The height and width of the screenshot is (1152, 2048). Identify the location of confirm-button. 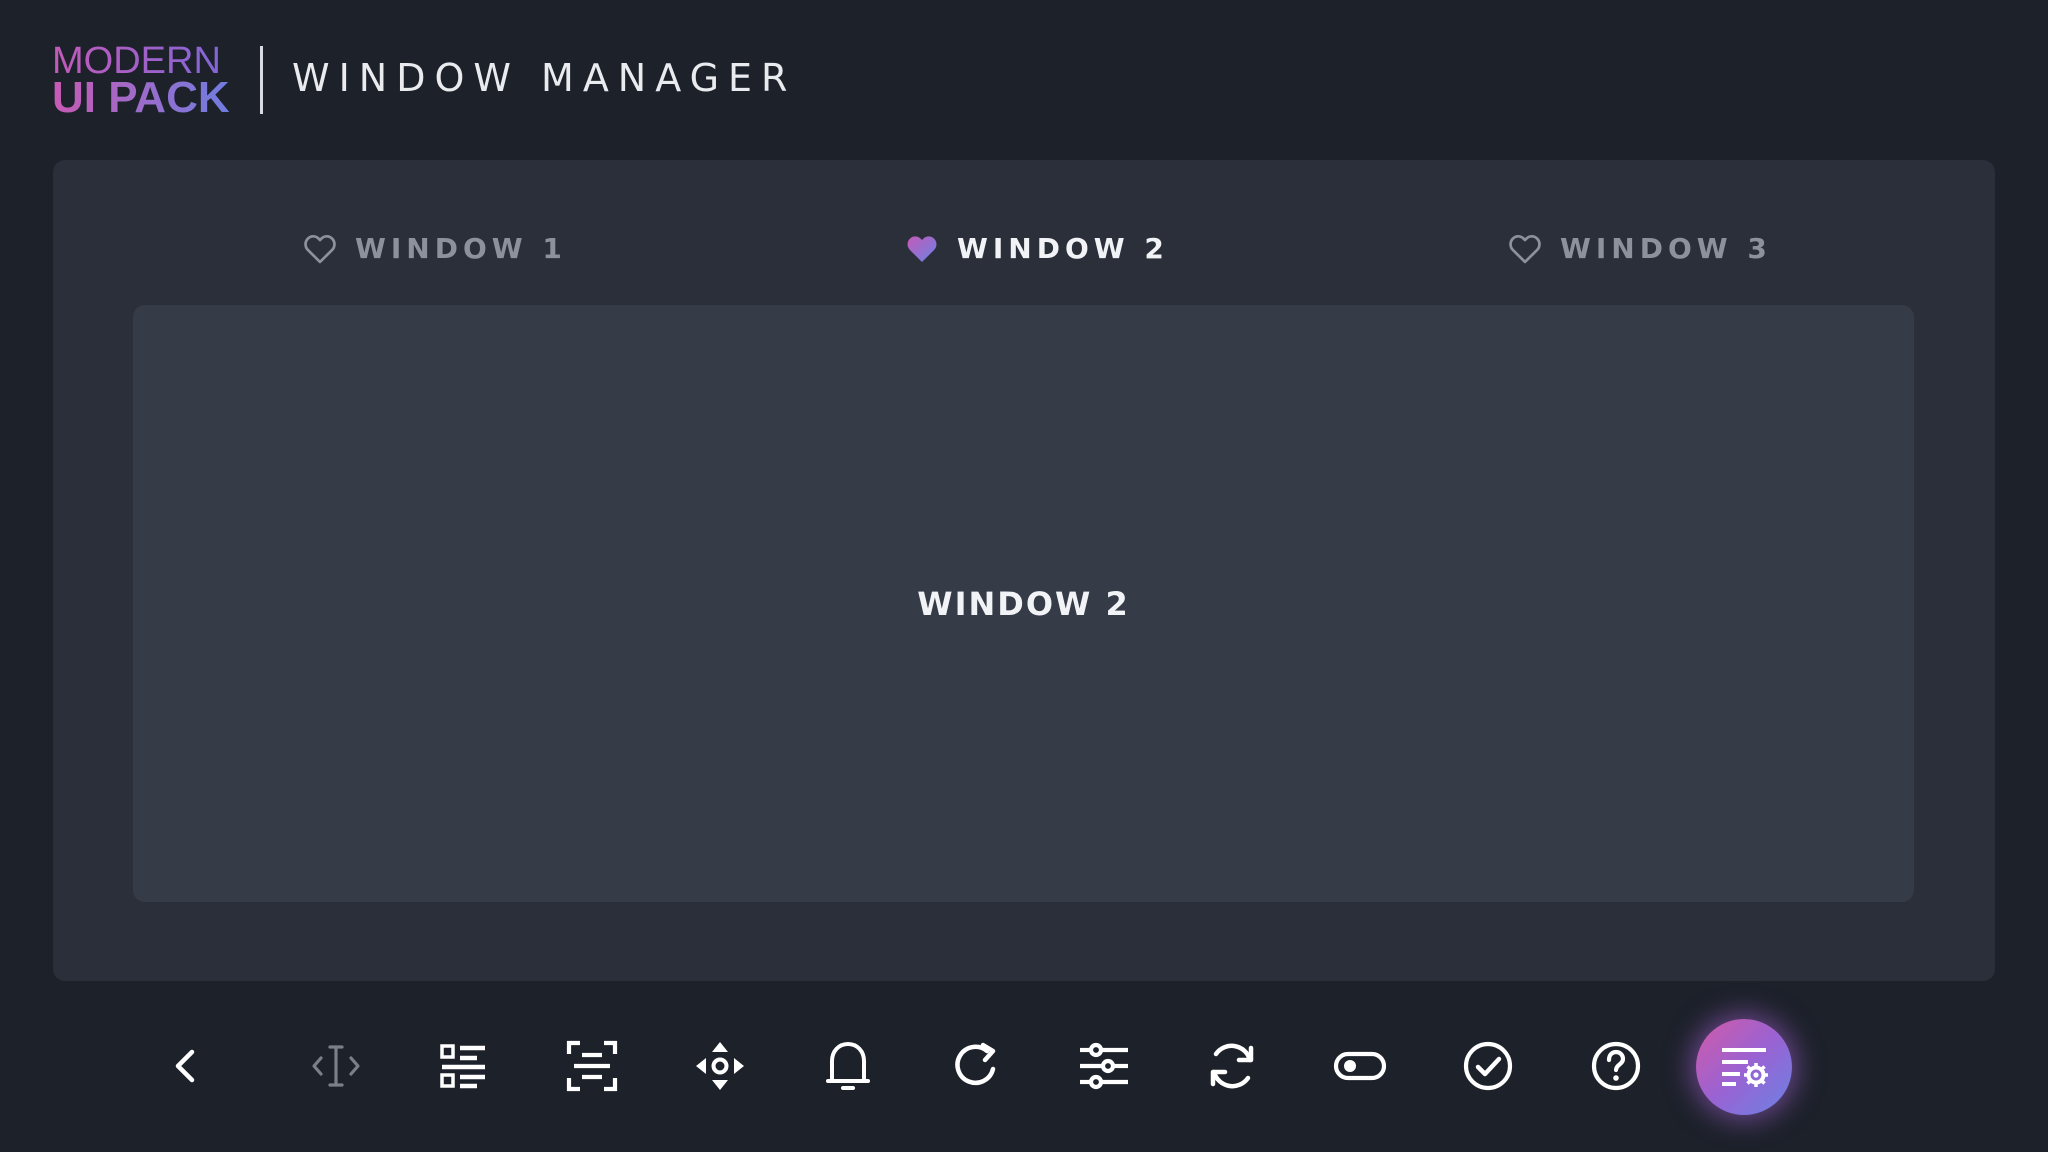
(1488, 1066).